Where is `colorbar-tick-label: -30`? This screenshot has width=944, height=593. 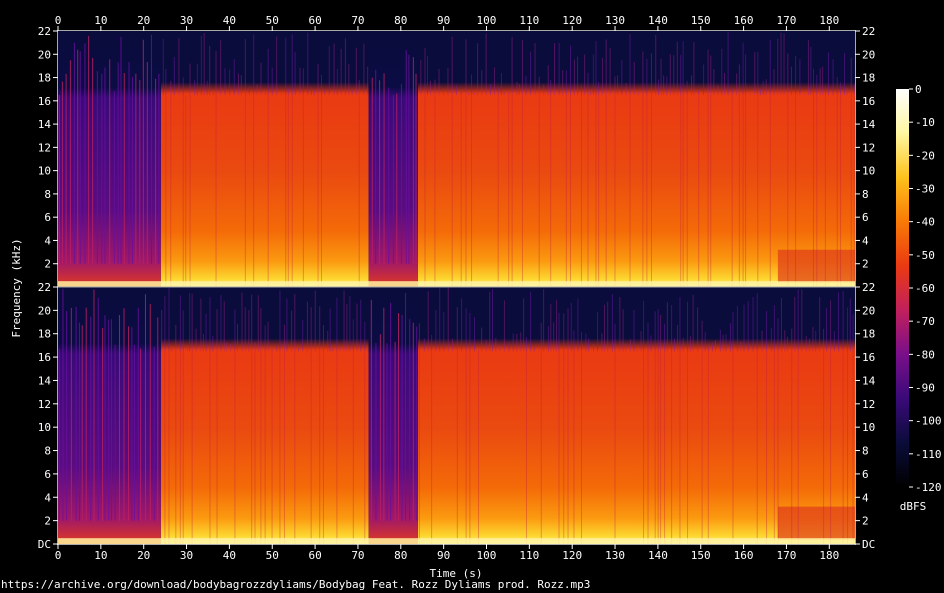
colorbar-tick-label: -30 is located at coordinates (925, 189).